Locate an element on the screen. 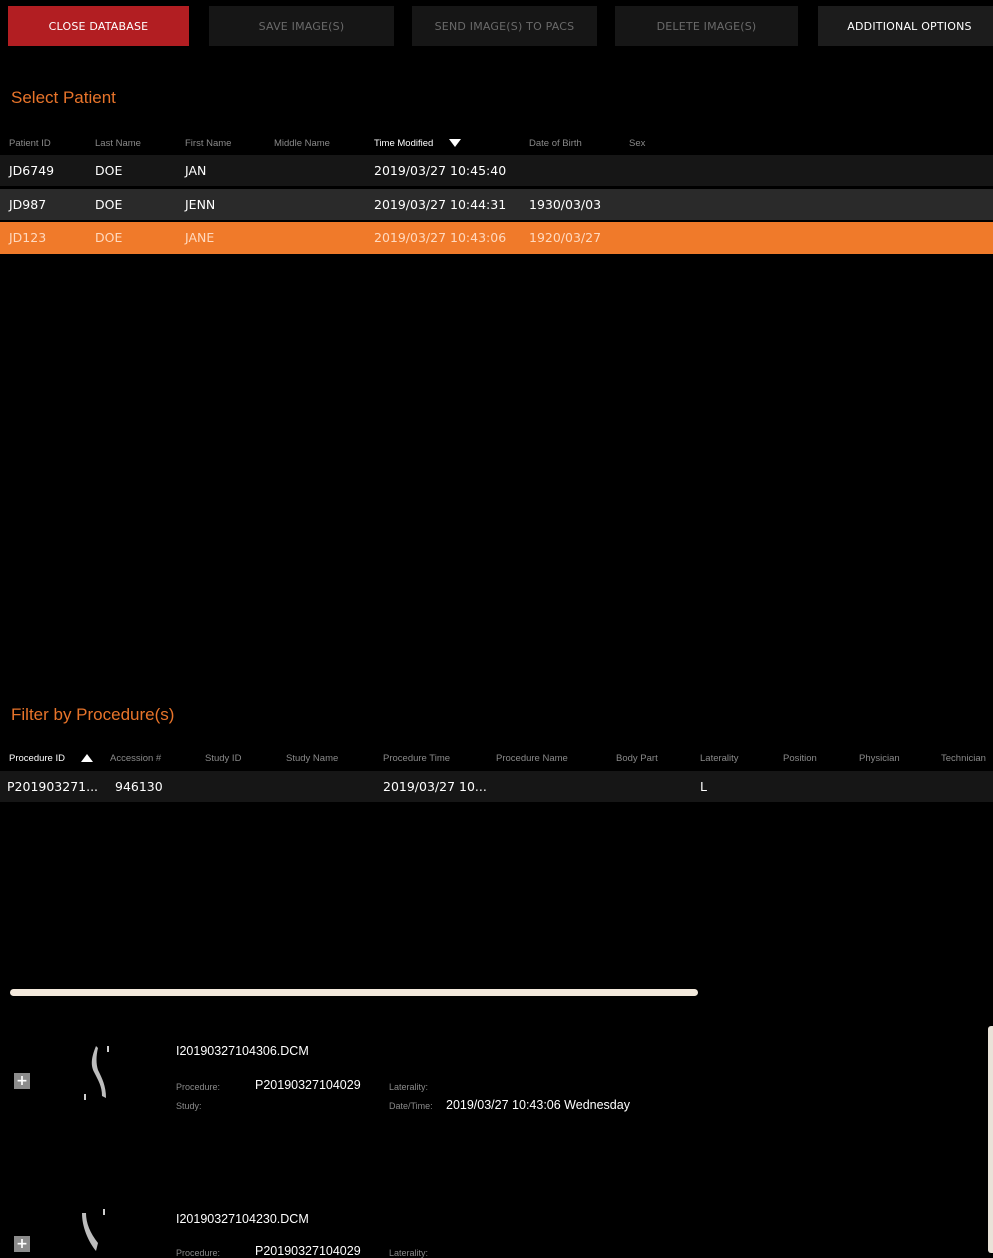  delete-images-button: DELETE IMAGE(S) is located at coordinates (706, 26).